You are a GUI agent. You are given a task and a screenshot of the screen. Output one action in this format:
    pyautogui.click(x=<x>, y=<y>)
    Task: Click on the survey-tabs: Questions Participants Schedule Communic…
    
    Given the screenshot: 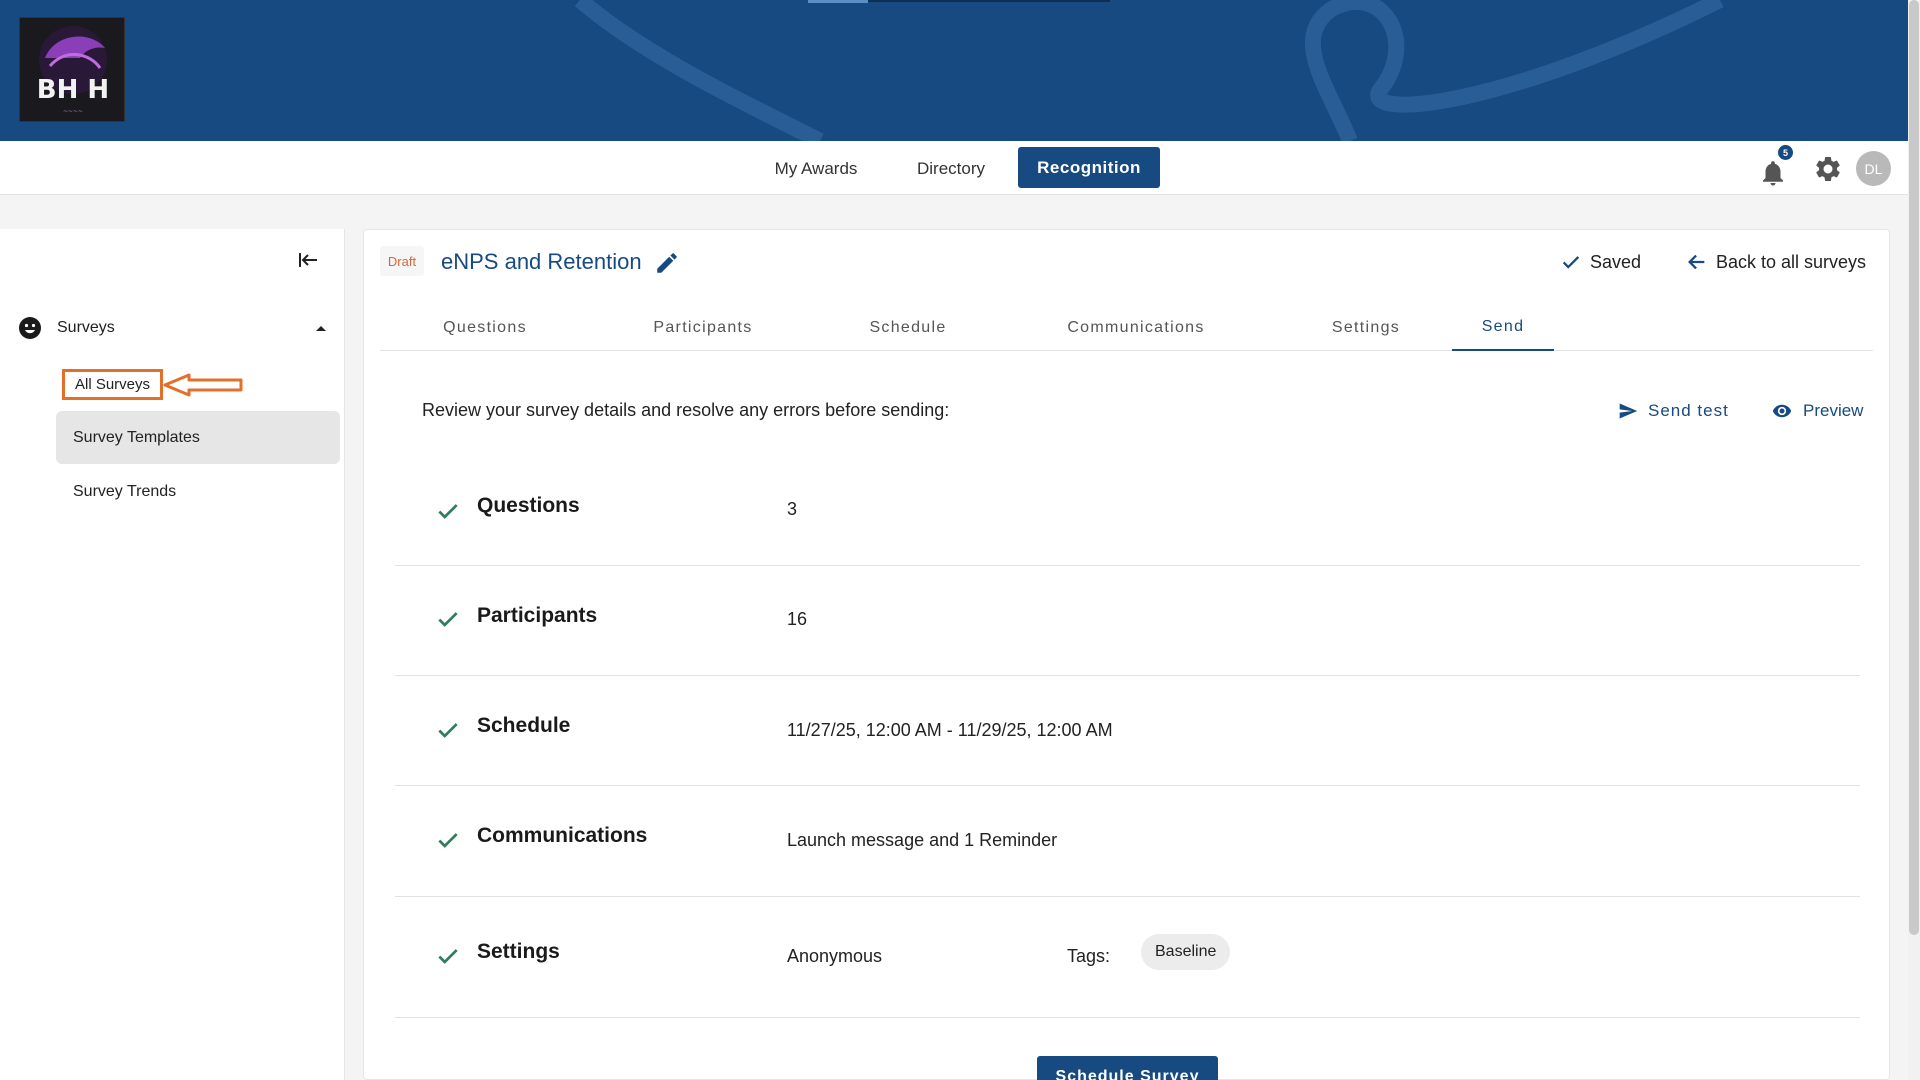 What is the action you would take?
    pyautogui.click(x=1126, y=328)
    